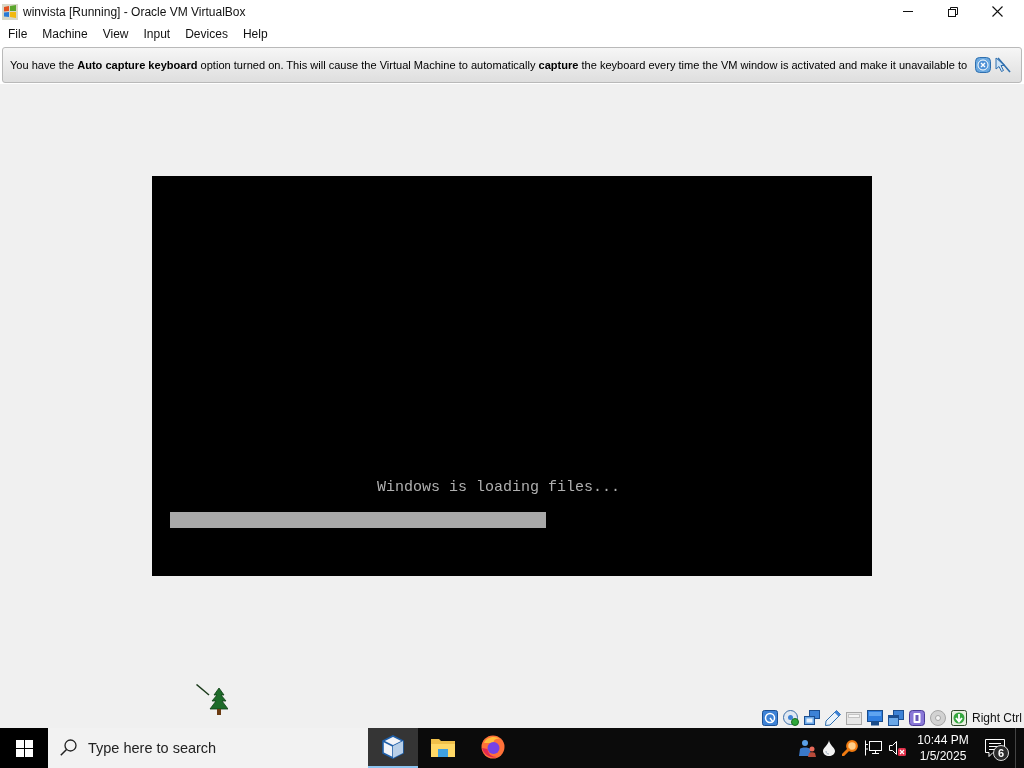 The width and height of the screenshot is (1024, 768). Describe the element at coordinates (828, 748) in the screenshot. I see `drop-icon` at that location.